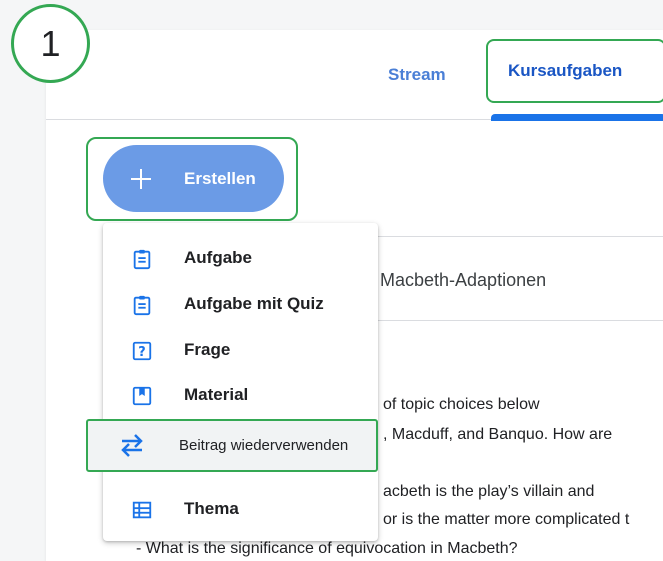 This screenshot has height=561, width=663. What do you see at coordinates (132, 445) in the screenshot?
I see `reuse-icon` at bounding box center [132, 445].